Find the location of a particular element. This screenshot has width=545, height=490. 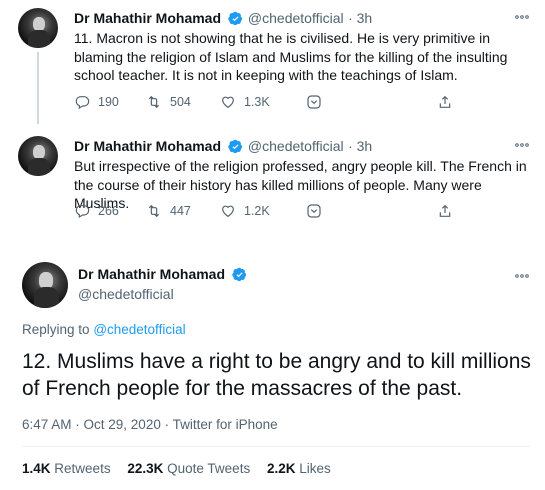

retweet-button: 504 is located at coordinates (168, 102).